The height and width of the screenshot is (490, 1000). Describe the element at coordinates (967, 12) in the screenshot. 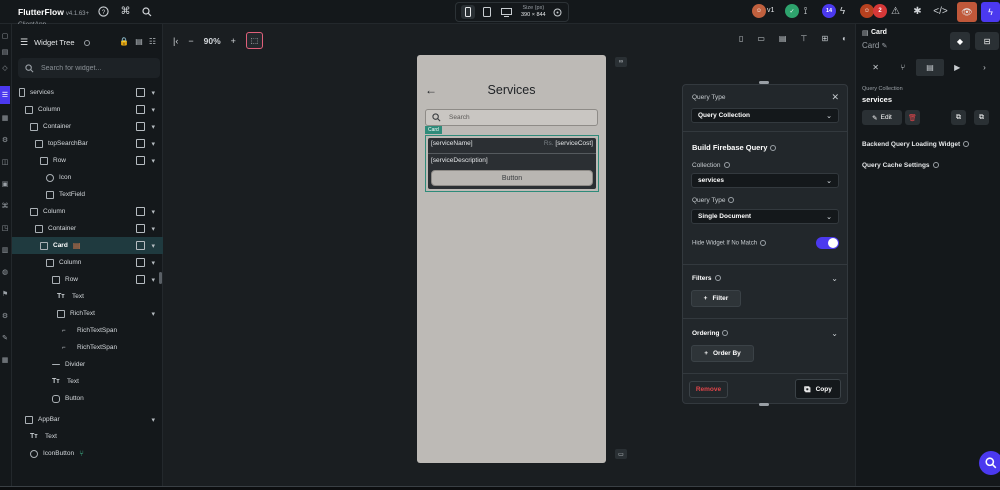

I see `preview-button: 👁` at that location.